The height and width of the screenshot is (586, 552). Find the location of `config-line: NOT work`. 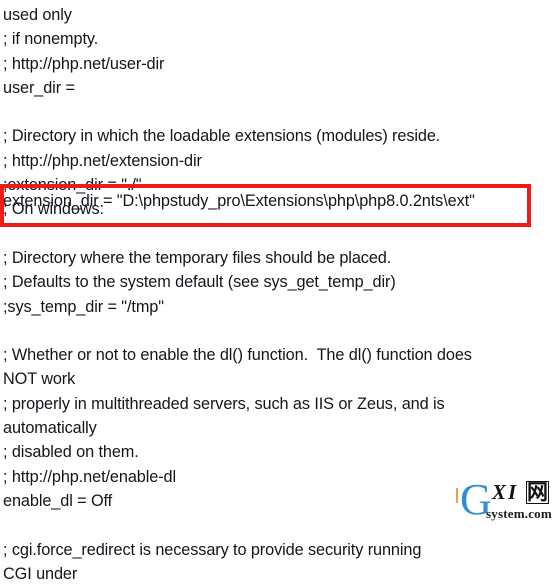

config-line: NOT work is located at coordinates (39, 379).